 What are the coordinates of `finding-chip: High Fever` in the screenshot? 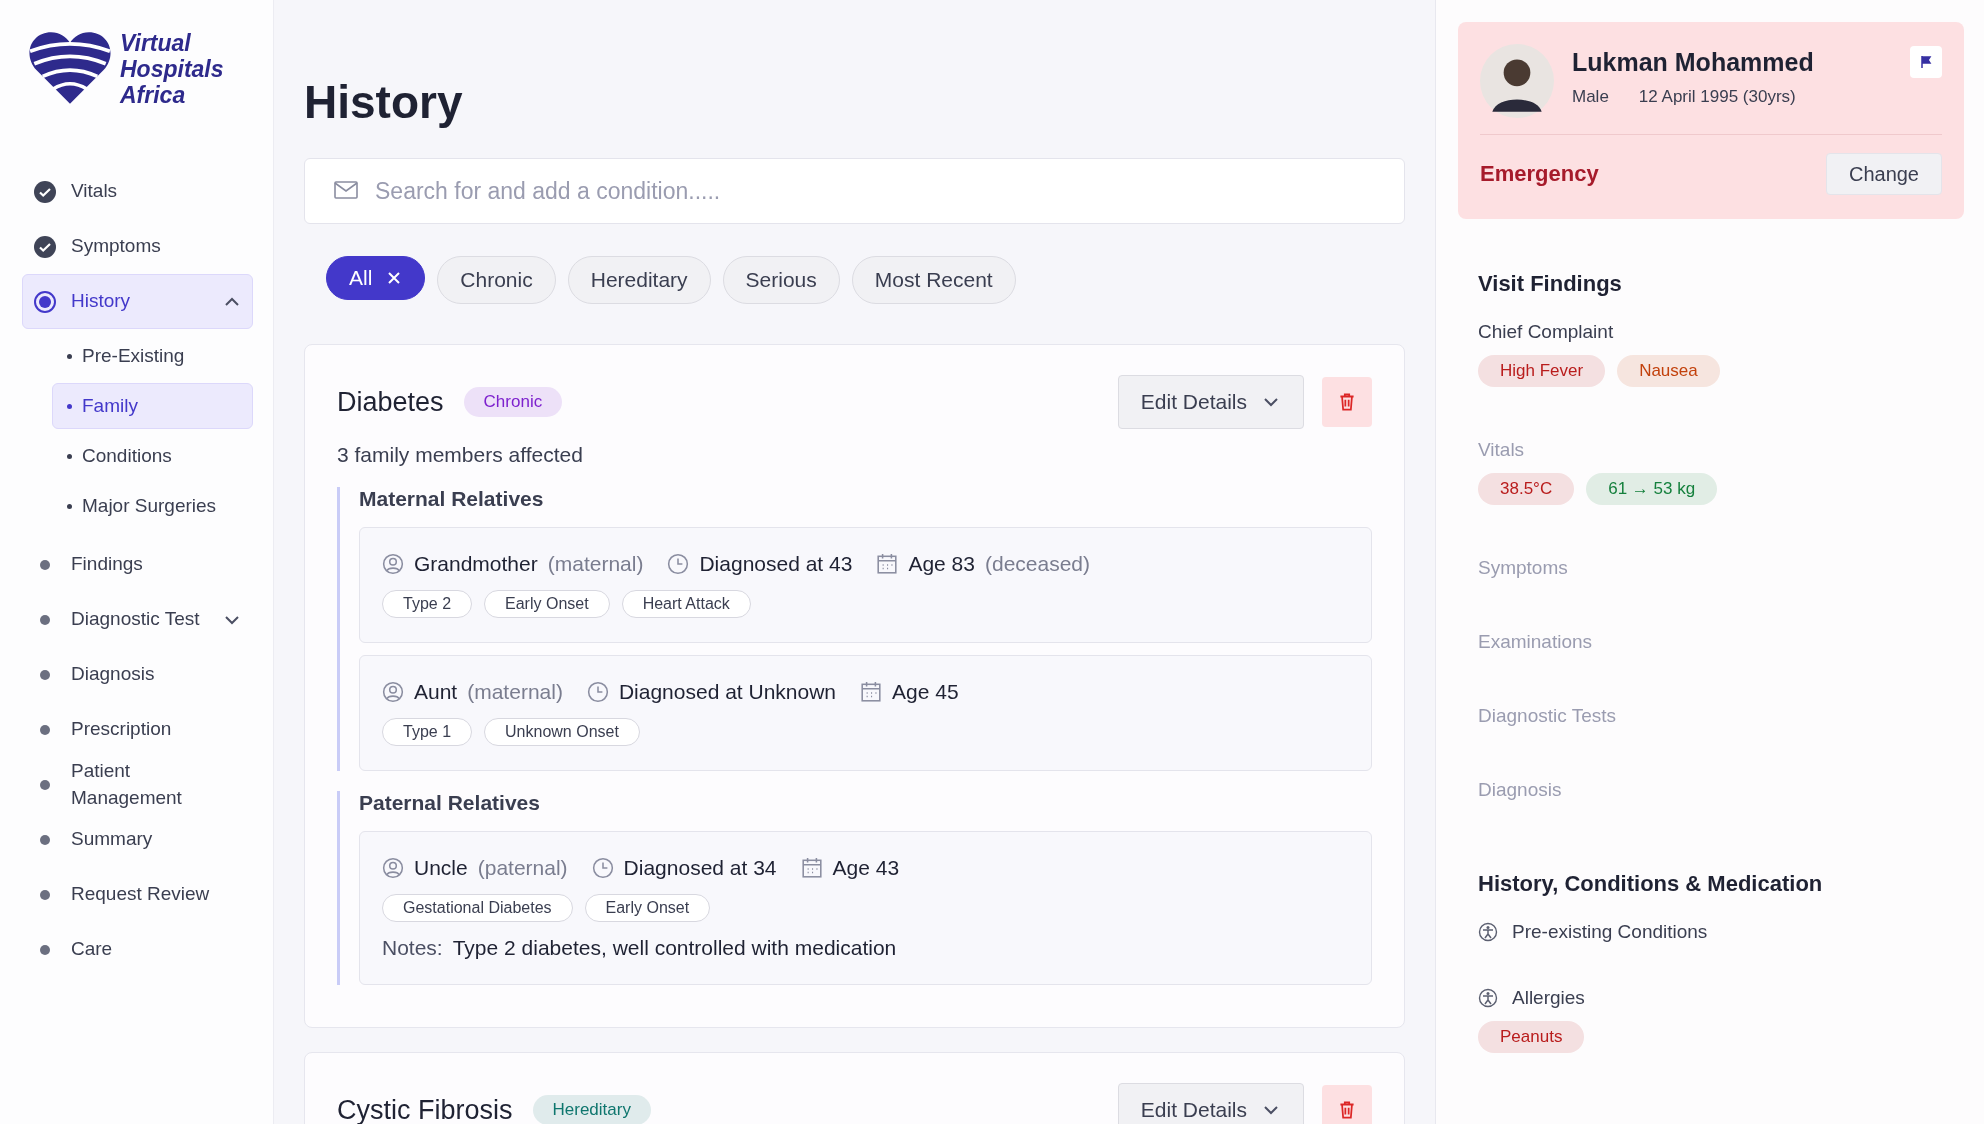 It's located at (1542, 371).